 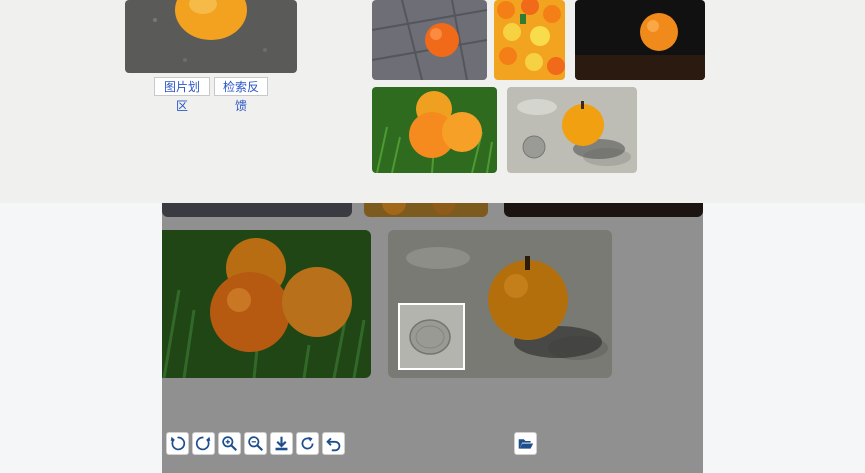 What do you see at coordinates (211, 36) in the screenshot?
I see `query-image` at bounding box center [211, 36].